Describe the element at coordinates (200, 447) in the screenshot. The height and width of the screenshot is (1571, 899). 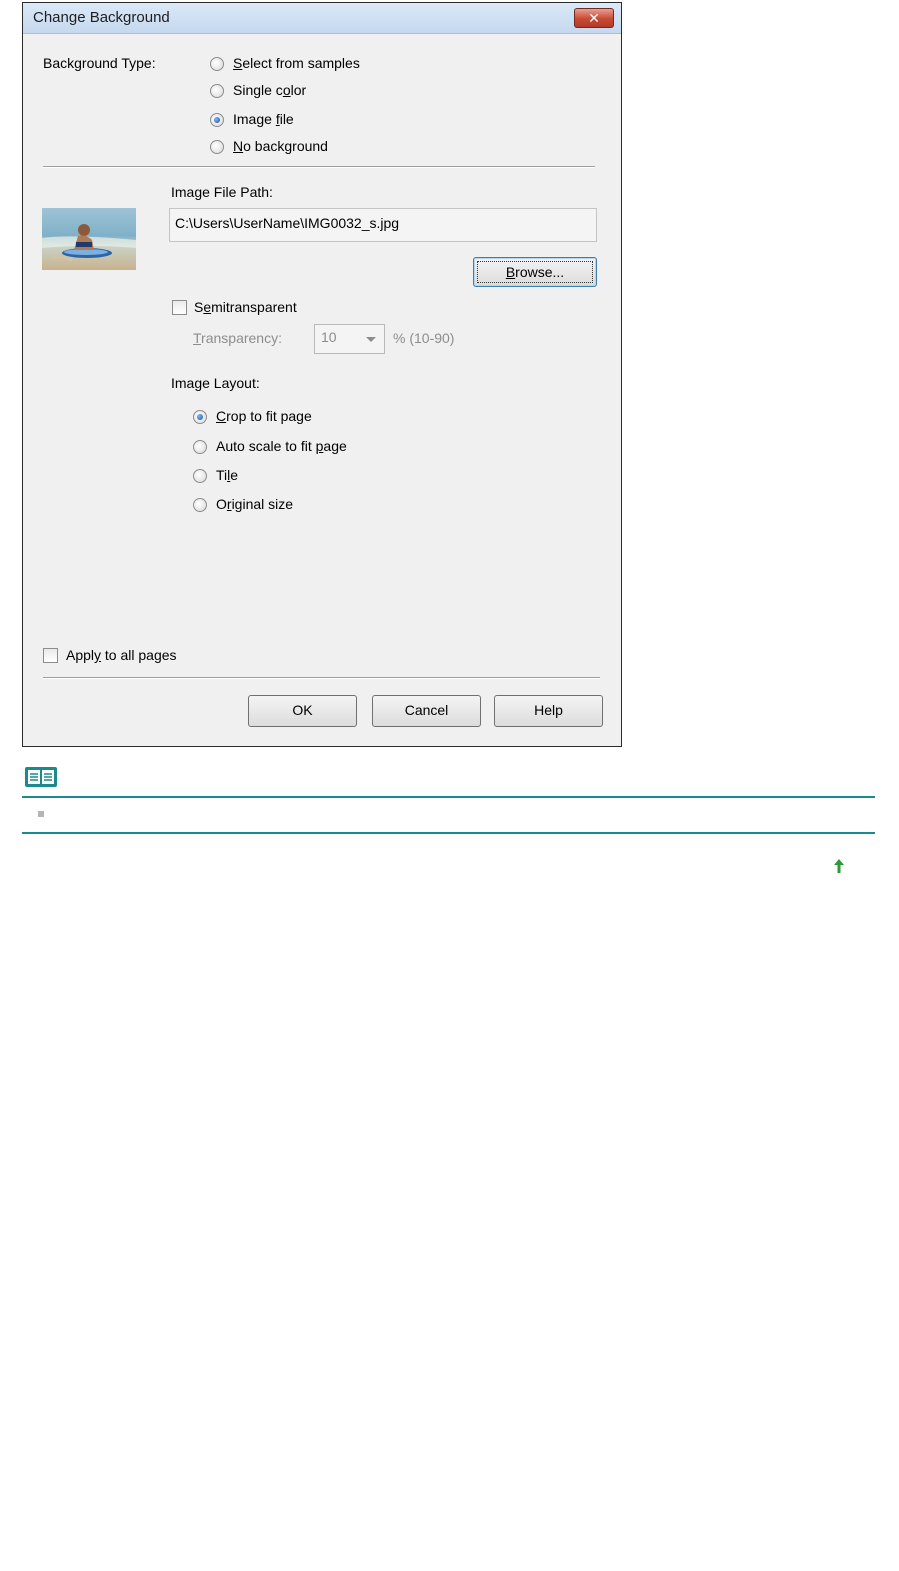
I see `radio-auto-scale-to-fit-page` at that location.